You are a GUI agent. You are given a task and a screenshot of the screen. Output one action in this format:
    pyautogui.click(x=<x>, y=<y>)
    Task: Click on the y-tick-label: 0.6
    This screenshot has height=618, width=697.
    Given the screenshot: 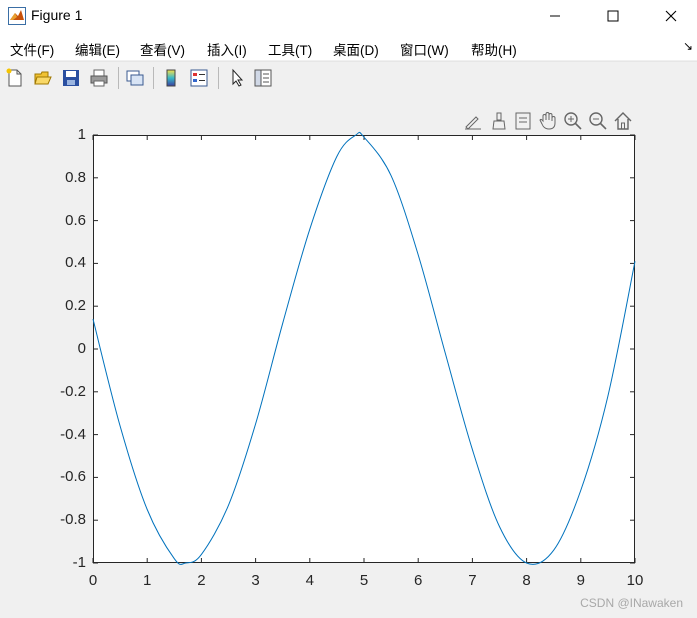 What is the action you would take?
    pyautogui.click(x=75, y=220)
    